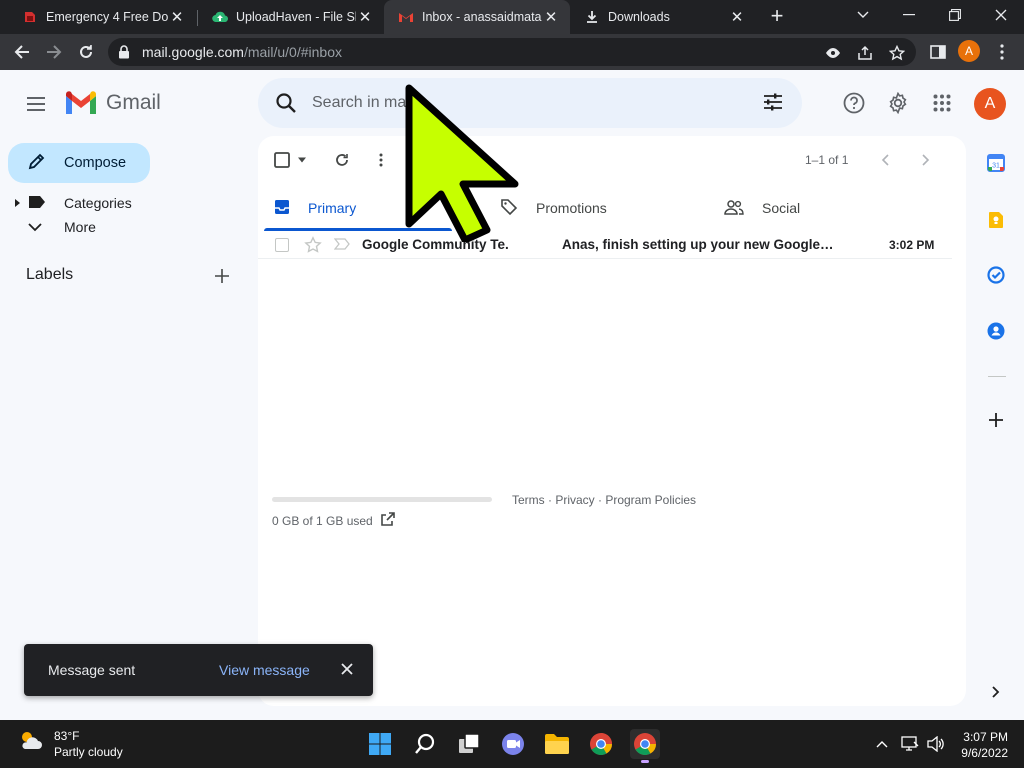 The image size is (1024, 768). What do you see at coordinates (996, 420) in the screenshot?
I see `get-addons-plus-icon` at bounding box center [996, 420].